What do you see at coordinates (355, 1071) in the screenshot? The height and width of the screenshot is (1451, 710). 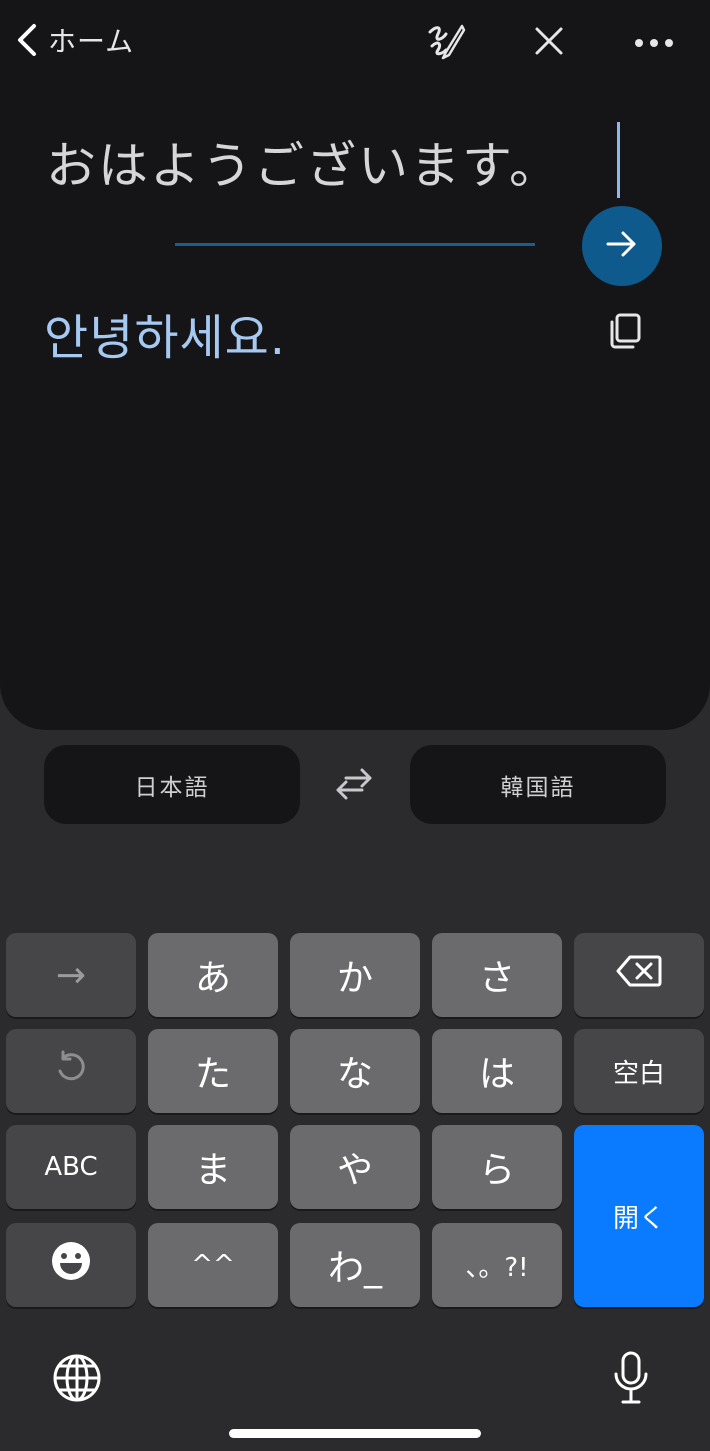 I see `key-na: な` at bounding box center [355, 1071].